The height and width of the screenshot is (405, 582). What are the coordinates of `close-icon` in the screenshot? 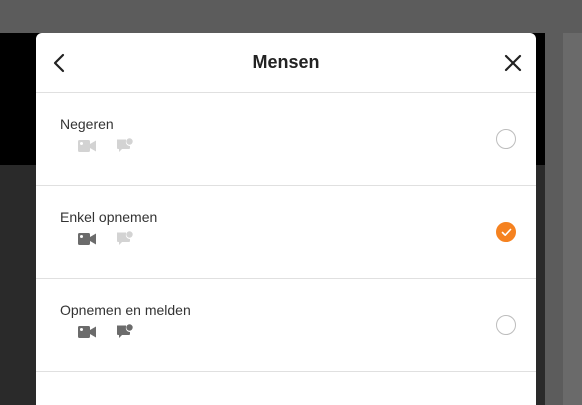 It's located at (513, 63).